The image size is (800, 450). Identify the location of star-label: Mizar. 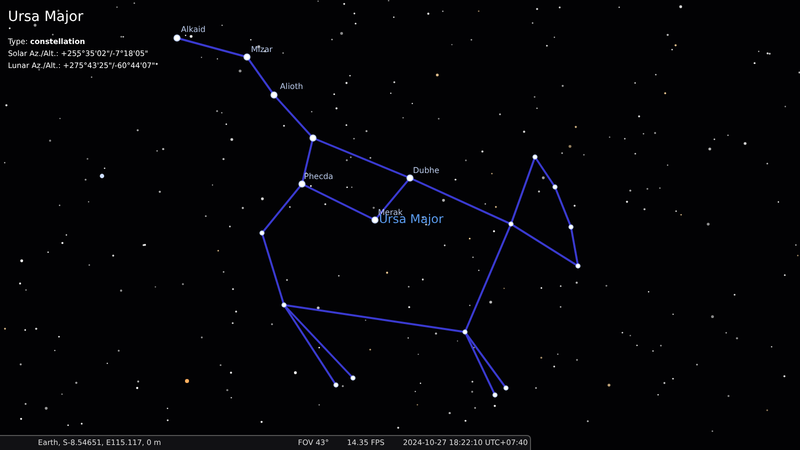
(262, 50).